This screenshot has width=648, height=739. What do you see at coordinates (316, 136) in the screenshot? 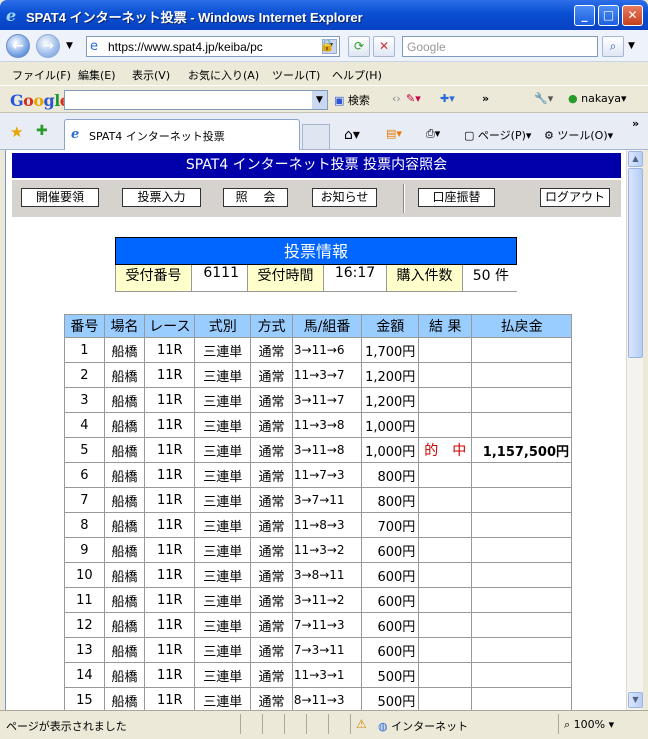
I see `new-tab-button` at bounding box center [316, 136].